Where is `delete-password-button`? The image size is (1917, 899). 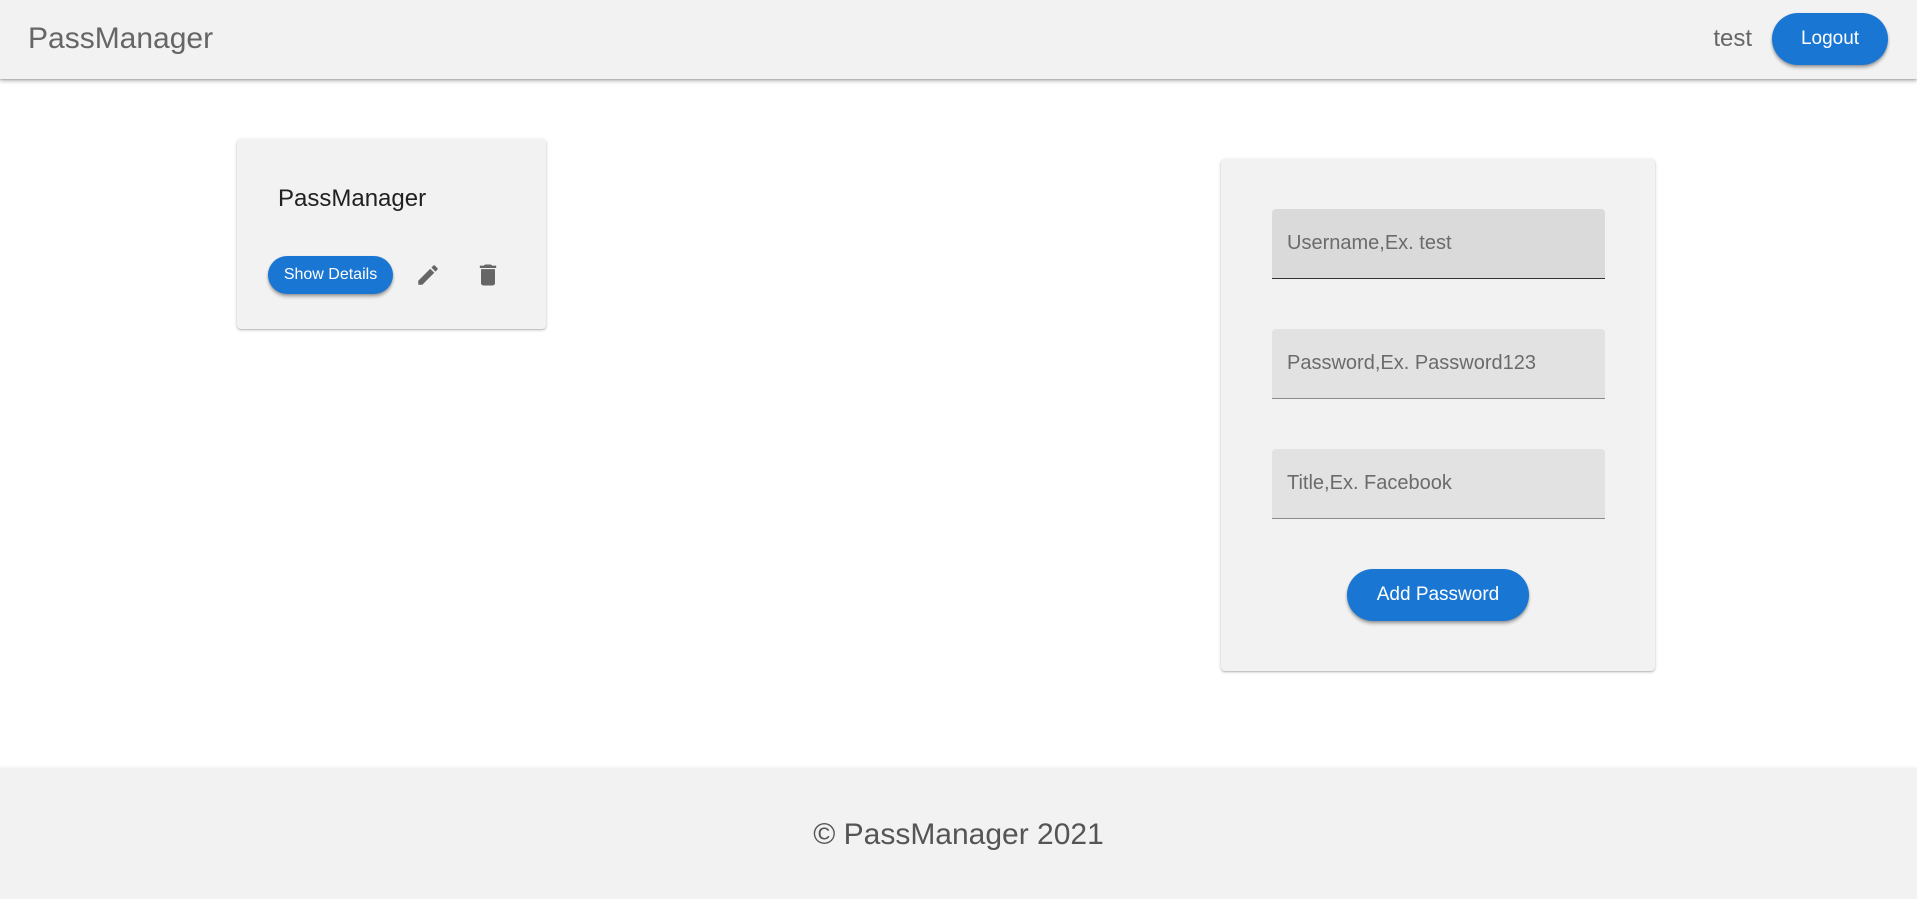
delete-password-button is located at coordinates (488, 275).